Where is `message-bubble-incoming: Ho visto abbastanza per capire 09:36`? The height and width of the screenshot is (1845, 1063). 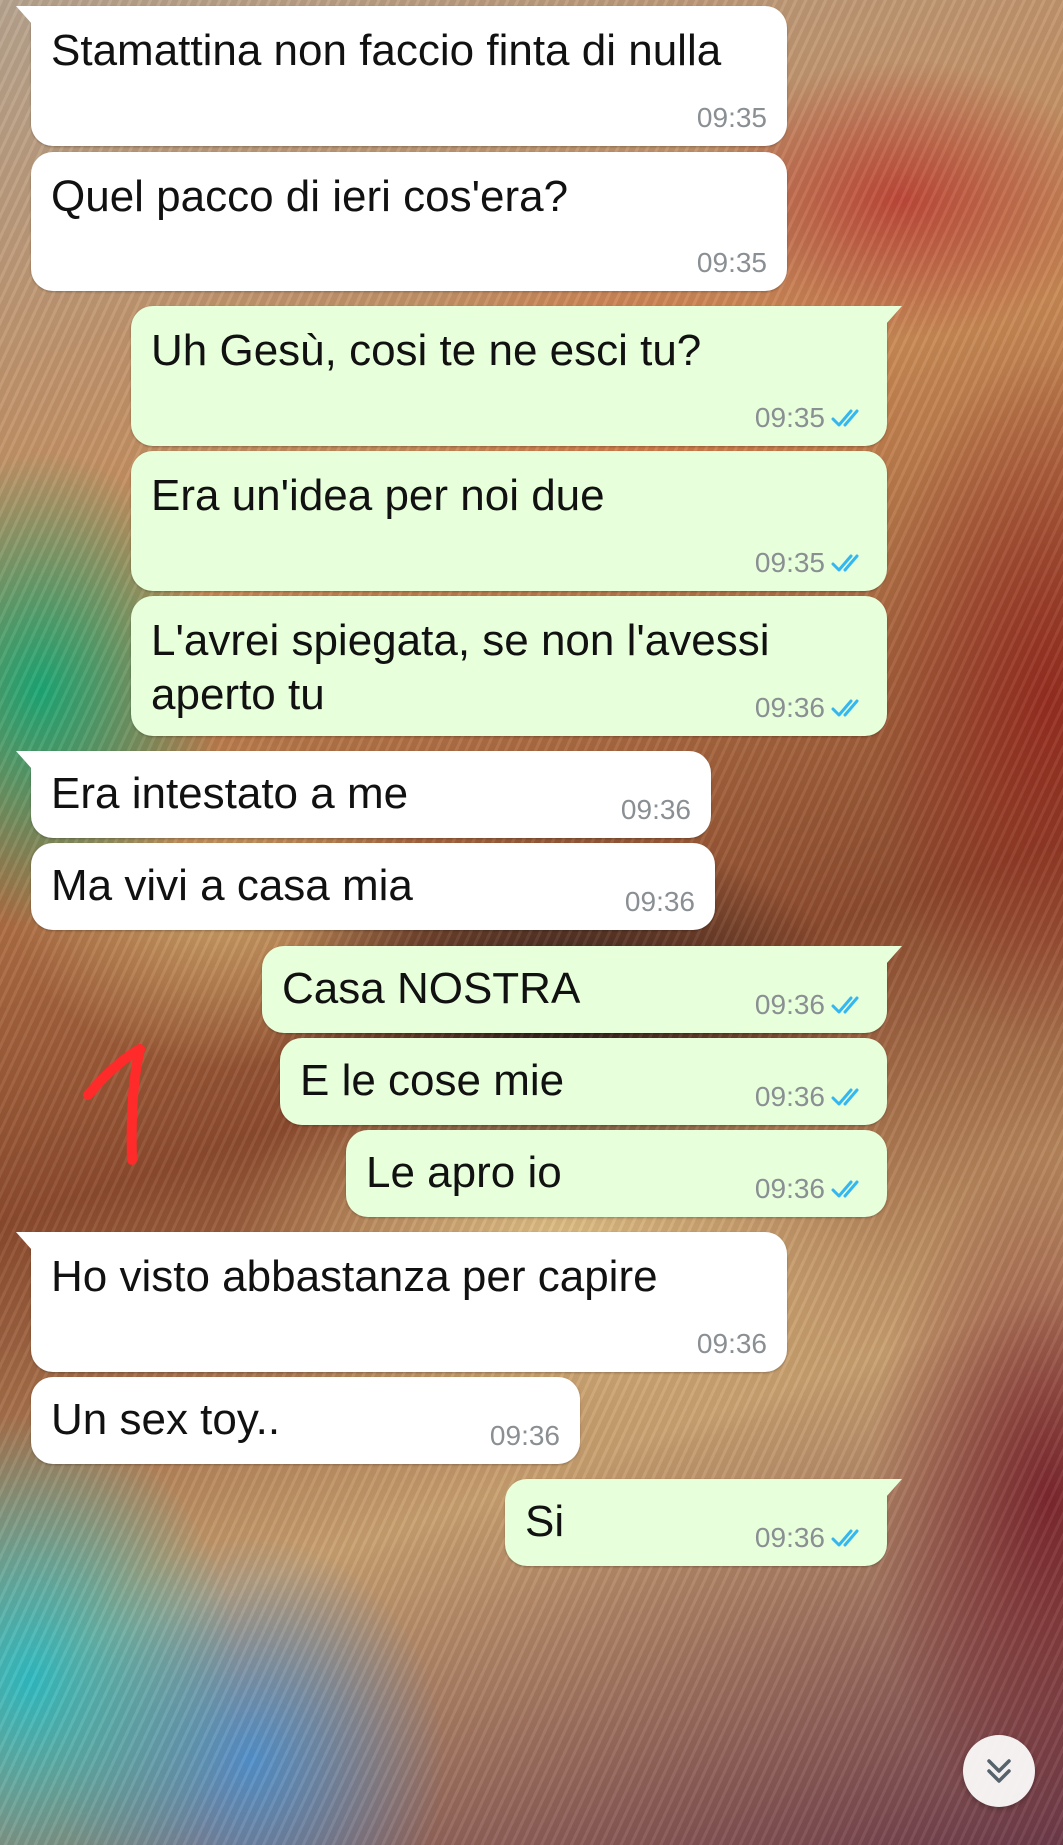 message-bubble-incoming: Ho visto abbastanza per capire 09:36 is located at coordinates (401, 1302).